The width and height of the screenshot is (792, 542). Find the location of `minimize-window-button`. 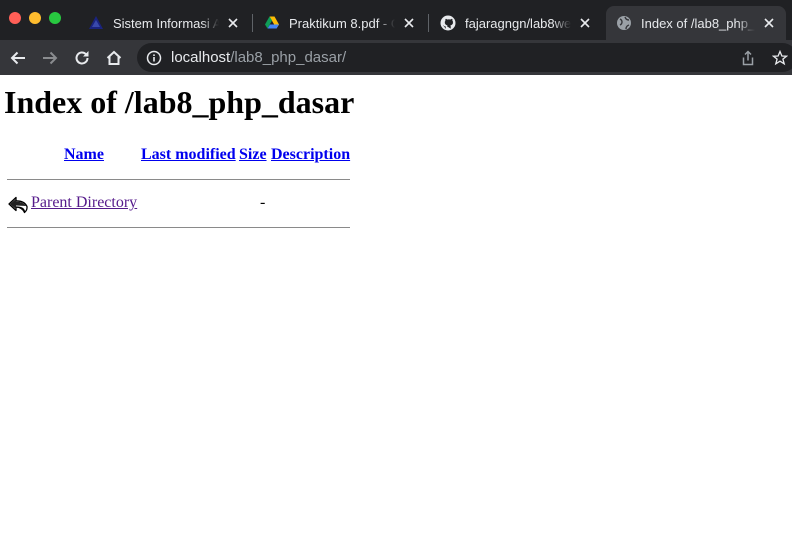

minimize-window-button is located at coordinates (35, 18).